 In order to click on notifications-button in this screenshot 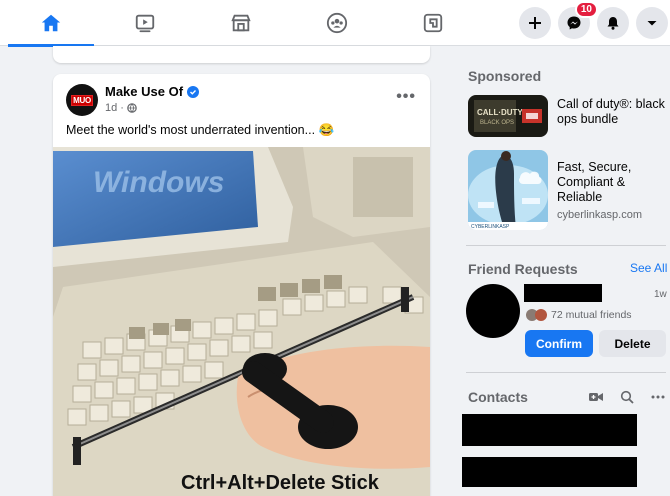, I will do `click(613, 23)`.